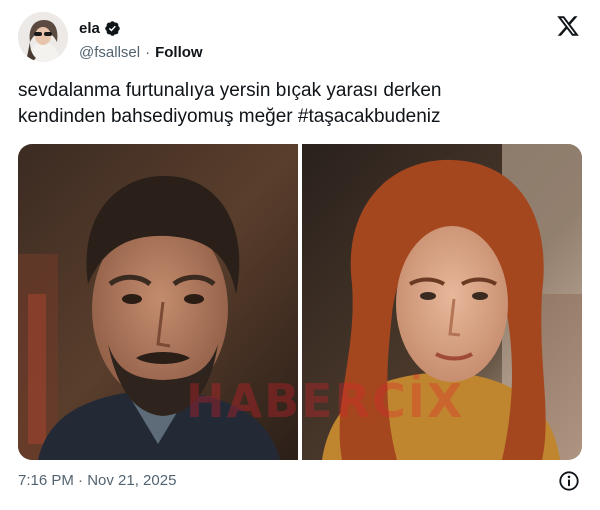 The height and width of the screenshot is (510, 600). Describe the element at coordinates (568, 26) in the screenshot. I see `x-logo-icon` at that location.